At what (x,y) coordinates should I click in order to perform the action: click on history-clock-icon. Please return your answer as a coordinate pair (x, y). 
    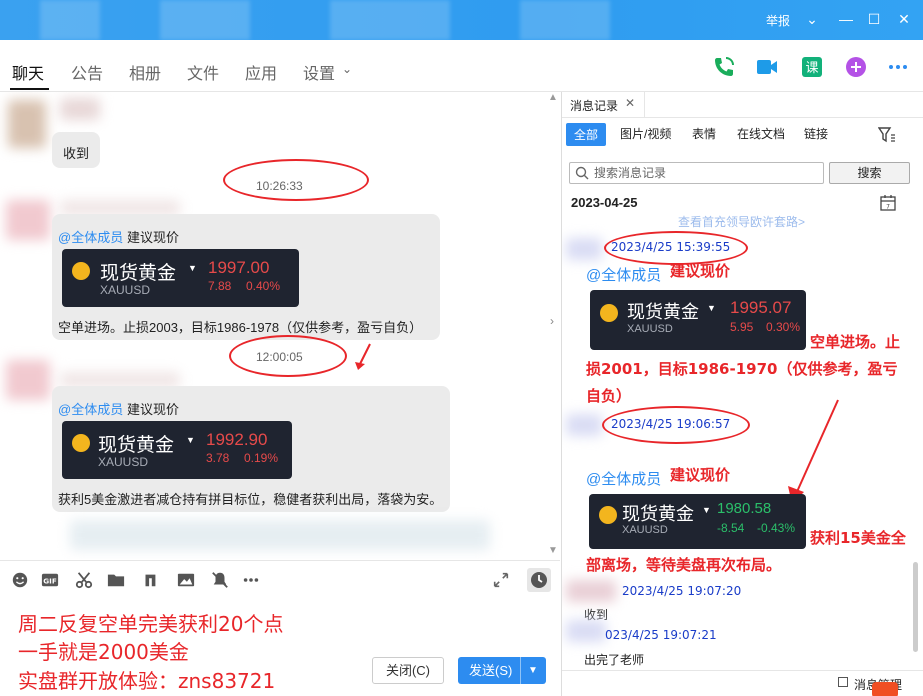
    Looking at the image, I should click on (539, 580).